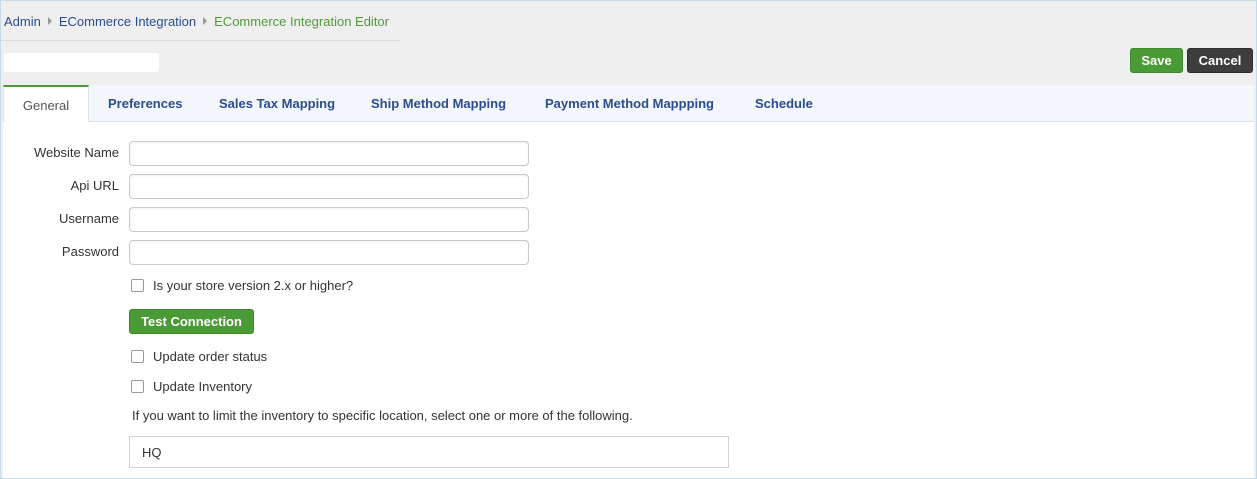  What do you see at coordinates (1220, 60) in the screenshot?
I see `cancel-button: Cancel` at bounding box center [1220, 60].